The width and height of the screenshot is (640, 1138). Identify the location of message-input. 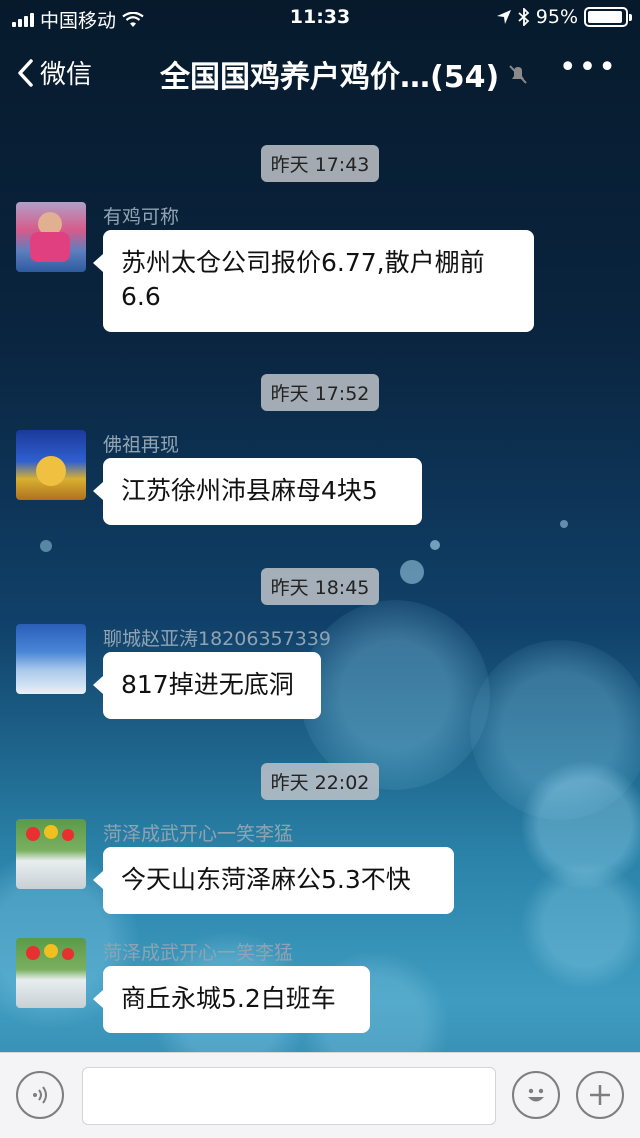
(289, 1096).